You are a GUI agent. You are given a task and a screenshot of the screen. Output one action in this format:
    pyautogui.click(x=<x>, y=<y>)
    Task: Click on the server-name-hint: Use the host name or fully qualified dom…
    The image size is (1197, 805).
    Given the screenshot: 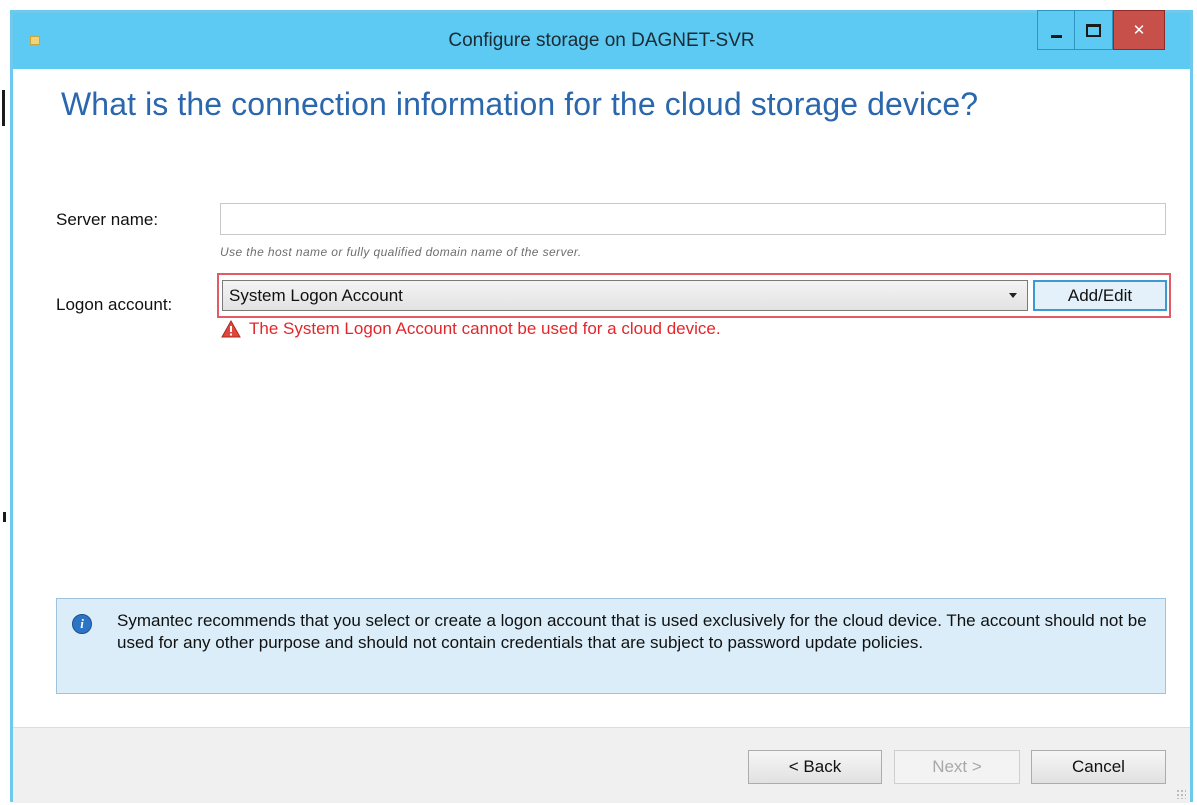 What is the action you would take?
    pyautogui.click(x=401, y=252)
    